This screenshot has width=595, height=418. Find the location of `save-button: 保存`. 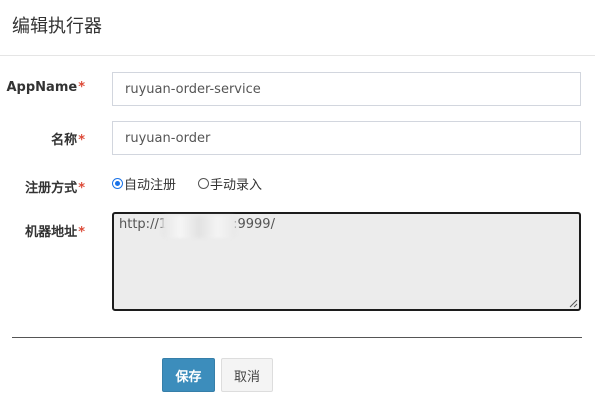

save-button: 保存 is located at coordinates (188, 375).